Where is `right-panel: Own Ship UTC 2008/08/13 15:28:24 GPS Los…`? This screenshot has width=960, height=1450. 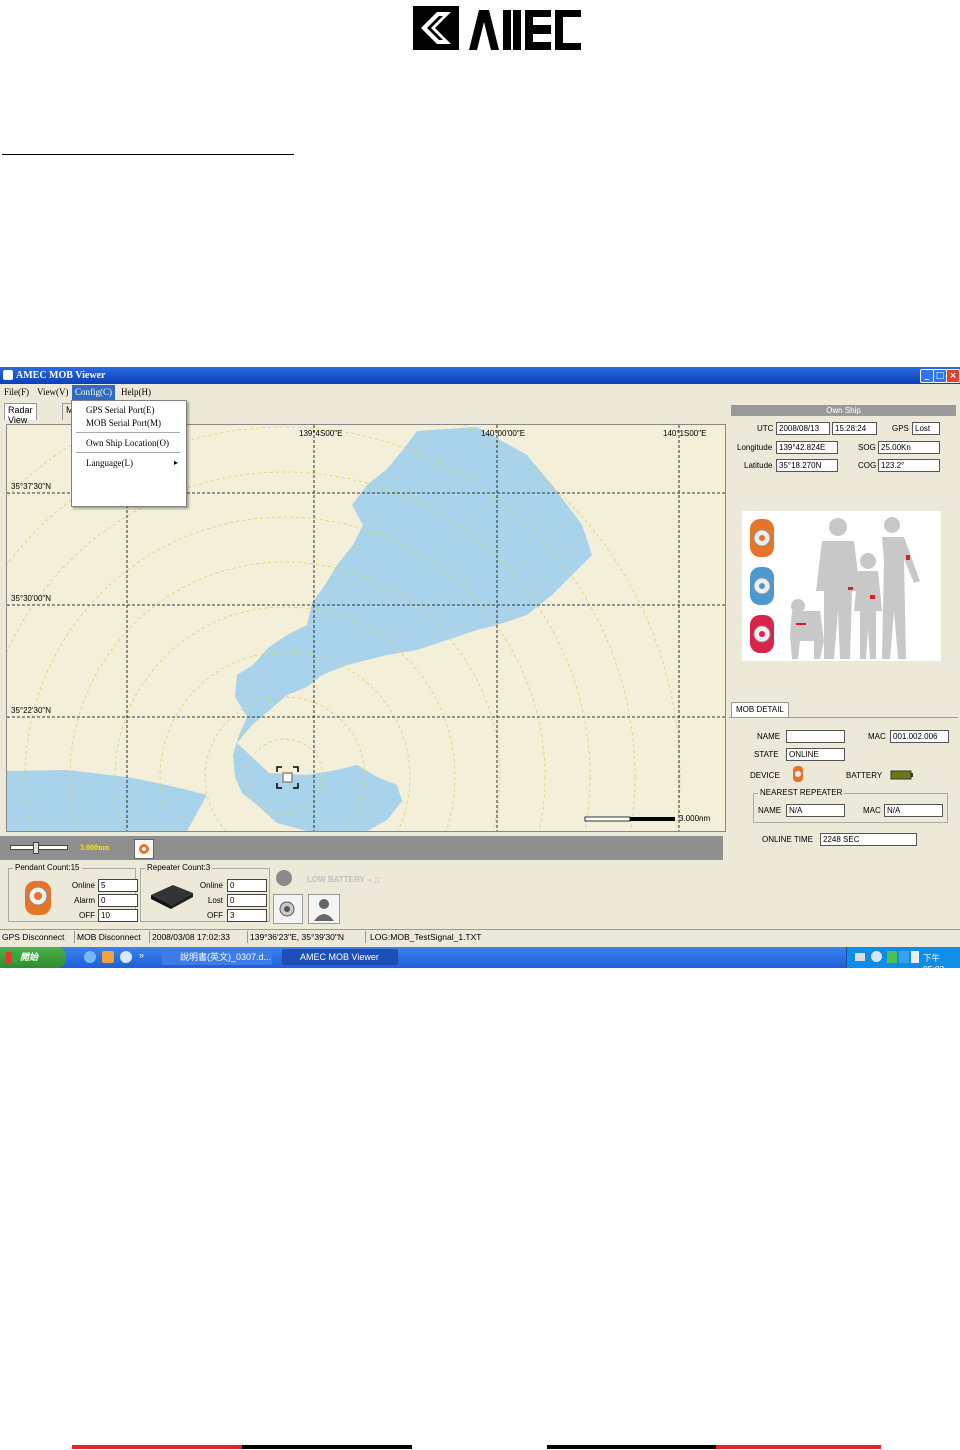 right-panel: Own Ship UTC 2008/08/13 15:28:24 GPS Los… is located at coordinates (844, 665).